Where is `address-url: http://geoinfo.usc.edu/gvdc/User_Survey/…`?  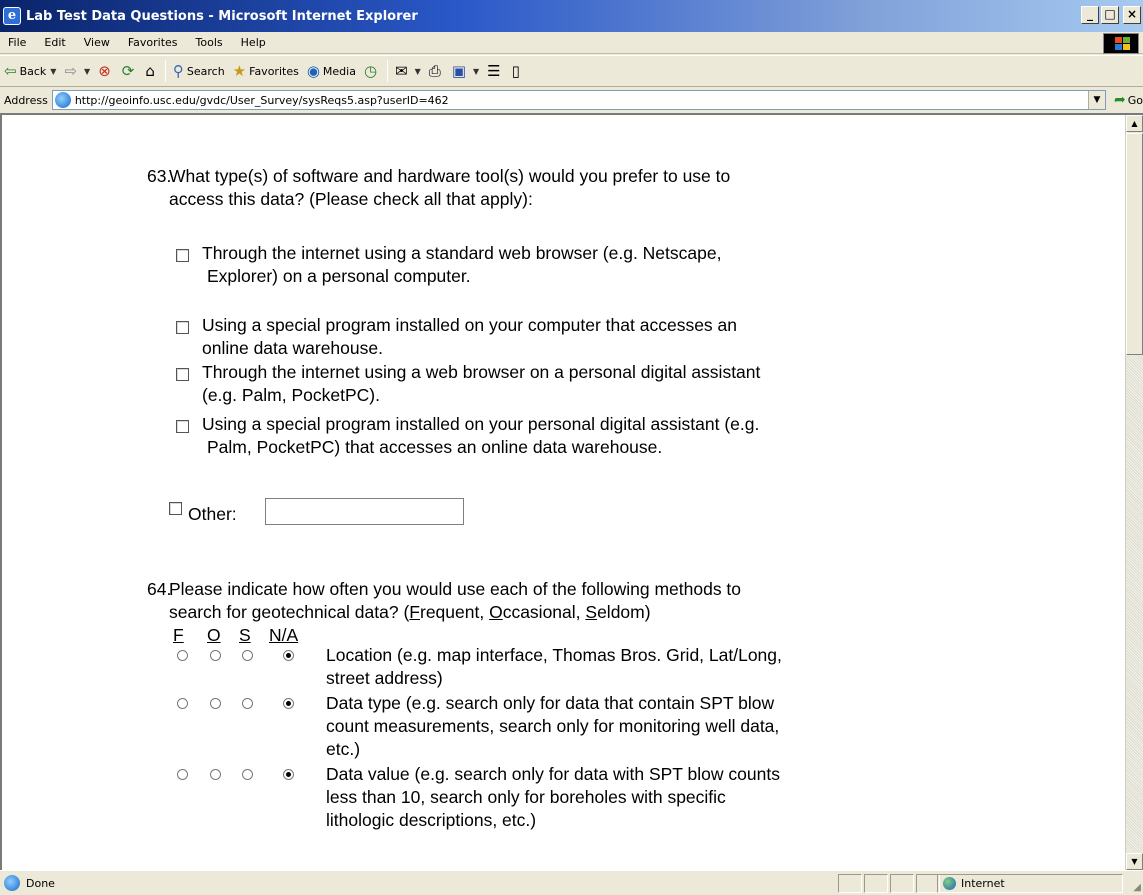 address-url: http://geoinfo.usc.edu/gvdc/User_Survey/… is located at coordinates (261, 100).